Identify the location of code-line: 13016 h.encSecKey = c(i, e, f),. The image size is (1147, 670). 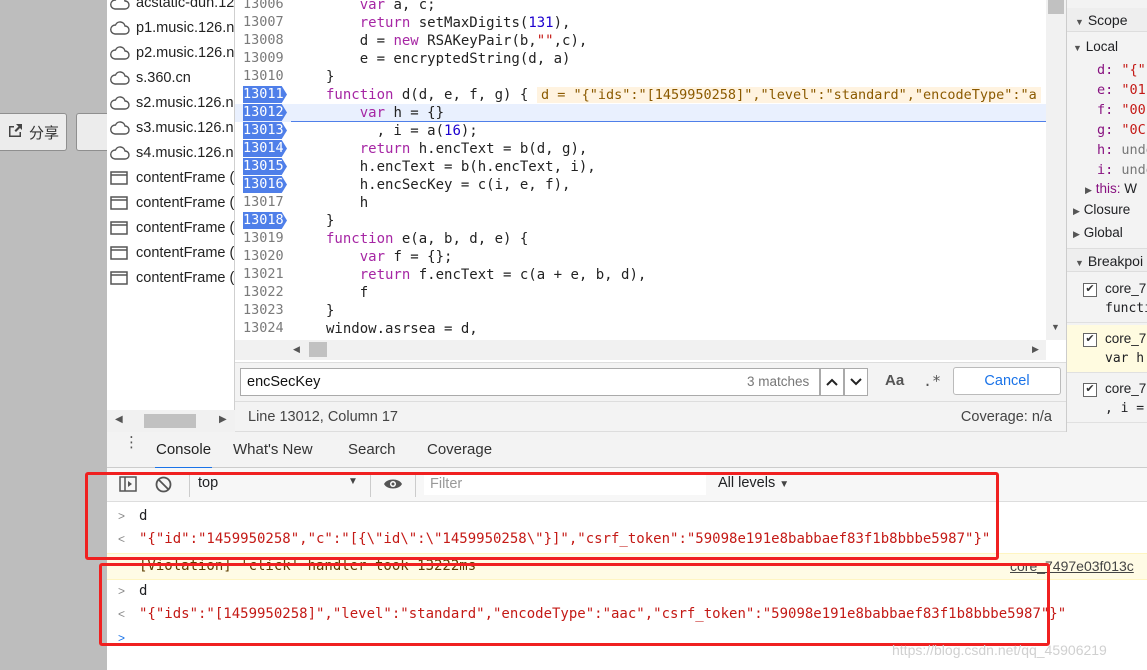
(640, 185).